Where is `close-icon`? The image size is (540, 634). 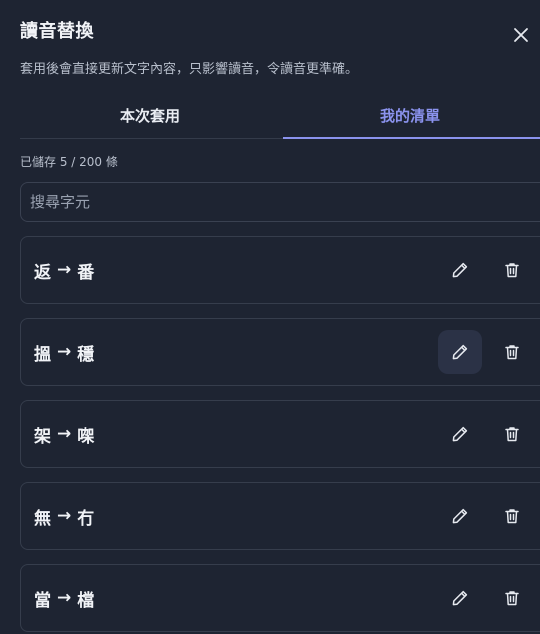
close-icon is located at coordinates (521, 35).